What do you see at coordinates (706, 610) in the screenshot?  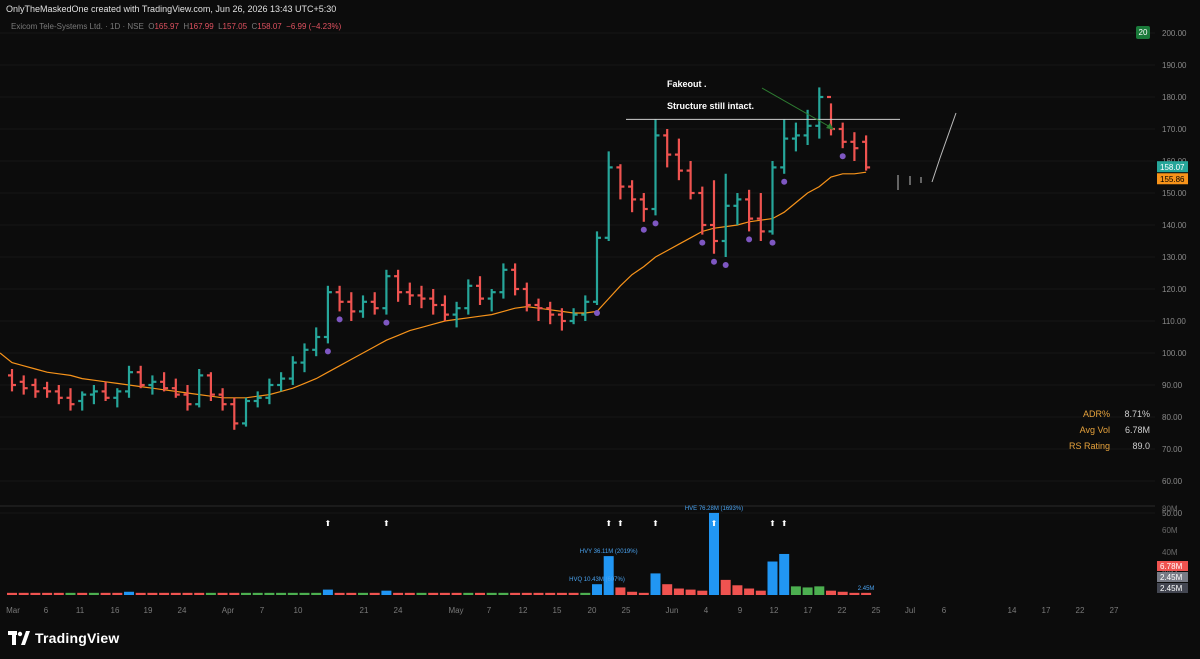 I see `time-tick-label: 4` at bounding box center [706, 610].